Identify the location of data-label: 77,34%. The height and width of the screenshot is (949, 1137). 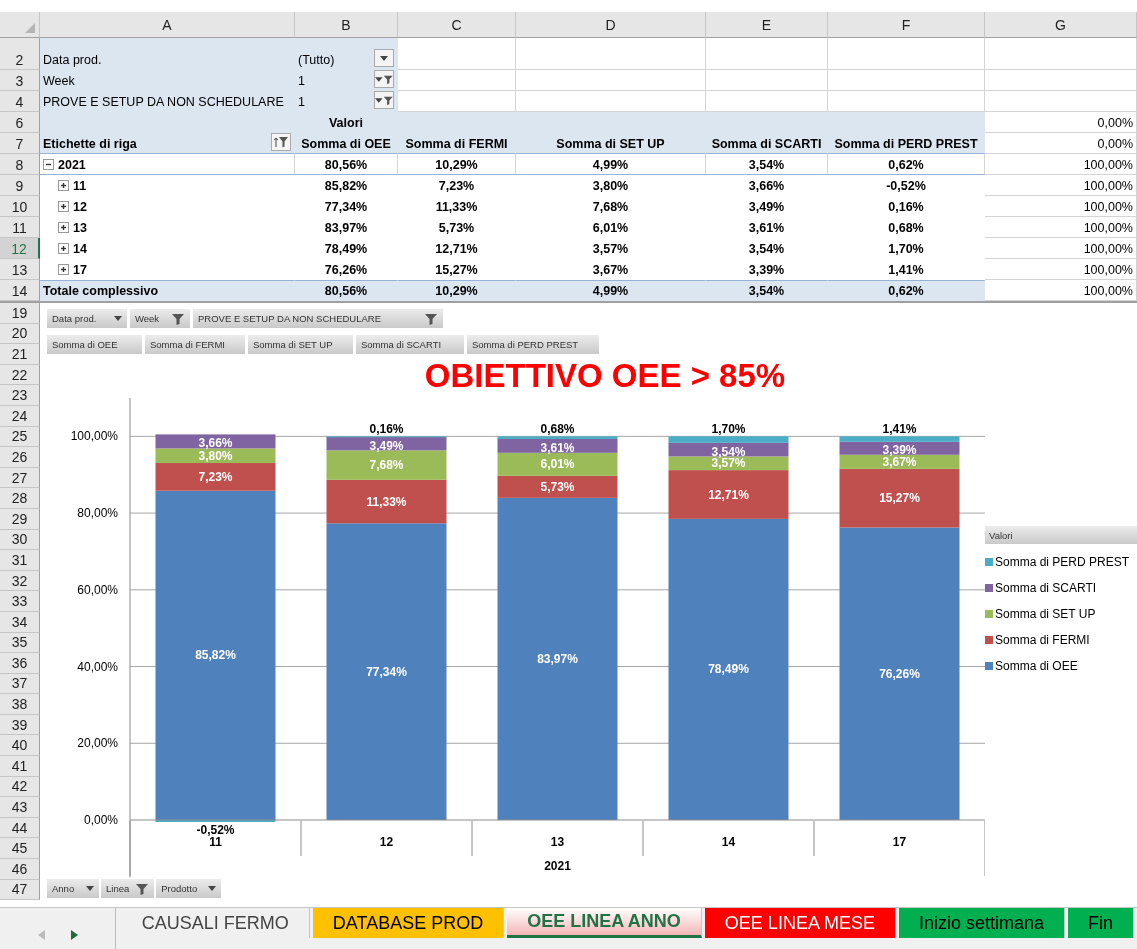
(386, 671).